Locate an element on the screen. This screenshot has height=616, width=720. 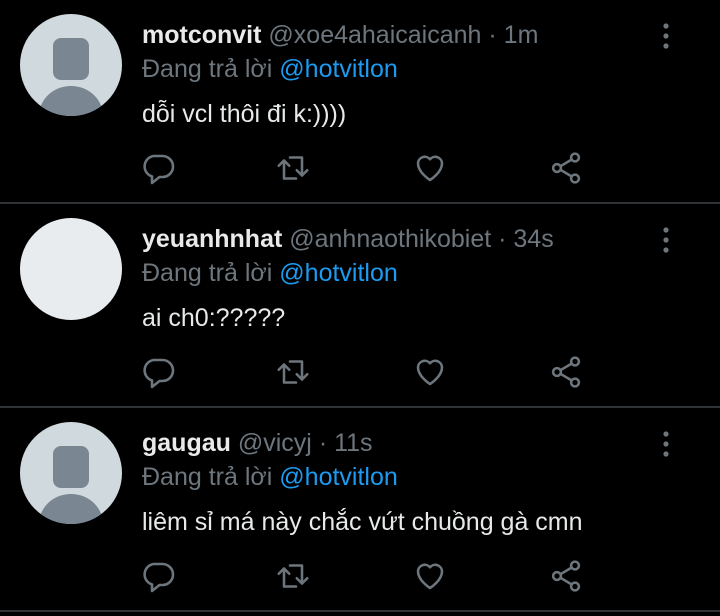
reply-text: liêm sỉ má này chắc vứt chuồng gà cmn is located at coordinates (362, 522).